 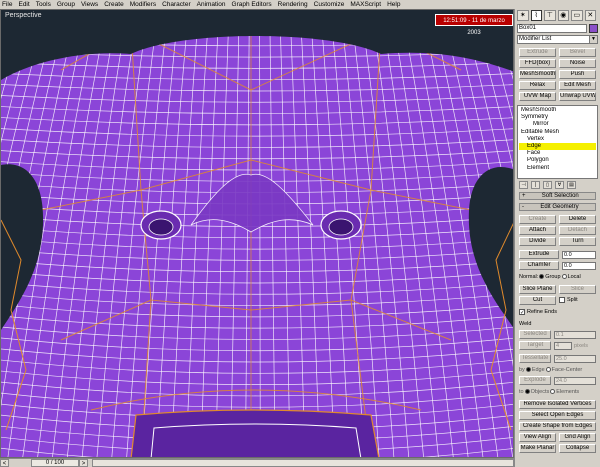 What do you see at coordinates (550, 15) in the screenshot?
I see `hierarchy-icon: ⊤` at bounding box center [550, 15].